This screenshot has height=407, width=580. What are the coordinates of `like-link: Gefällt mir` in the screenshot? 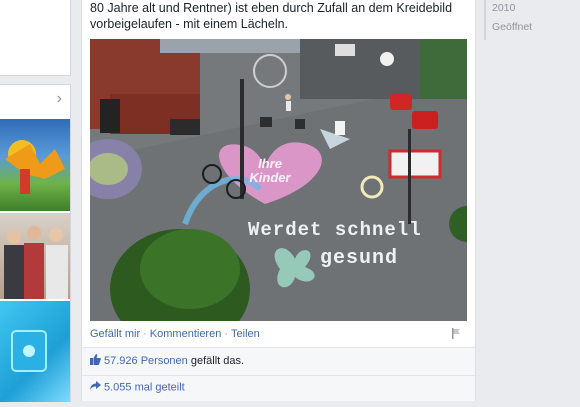 It's located at (115, 334).